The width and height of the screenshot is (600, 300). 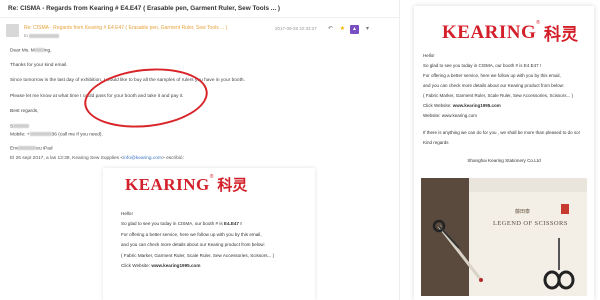 I want to click on email-date: 2017-09-28 22:33:27, so click(x=296, y=28).